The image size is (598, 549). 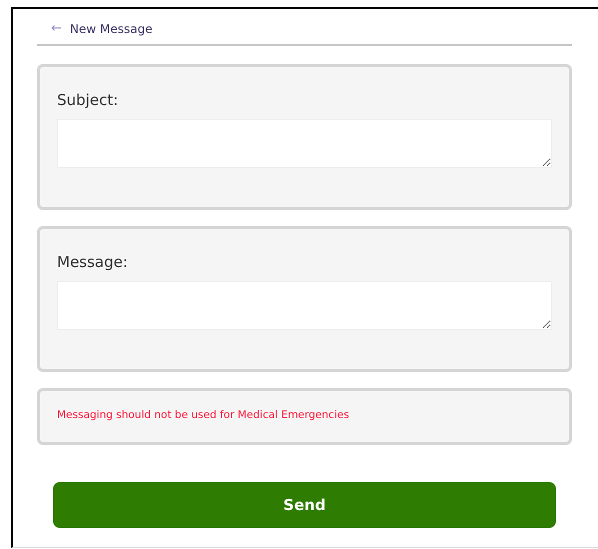 I want to click on send-button: Send, so click(x=304, y=505).